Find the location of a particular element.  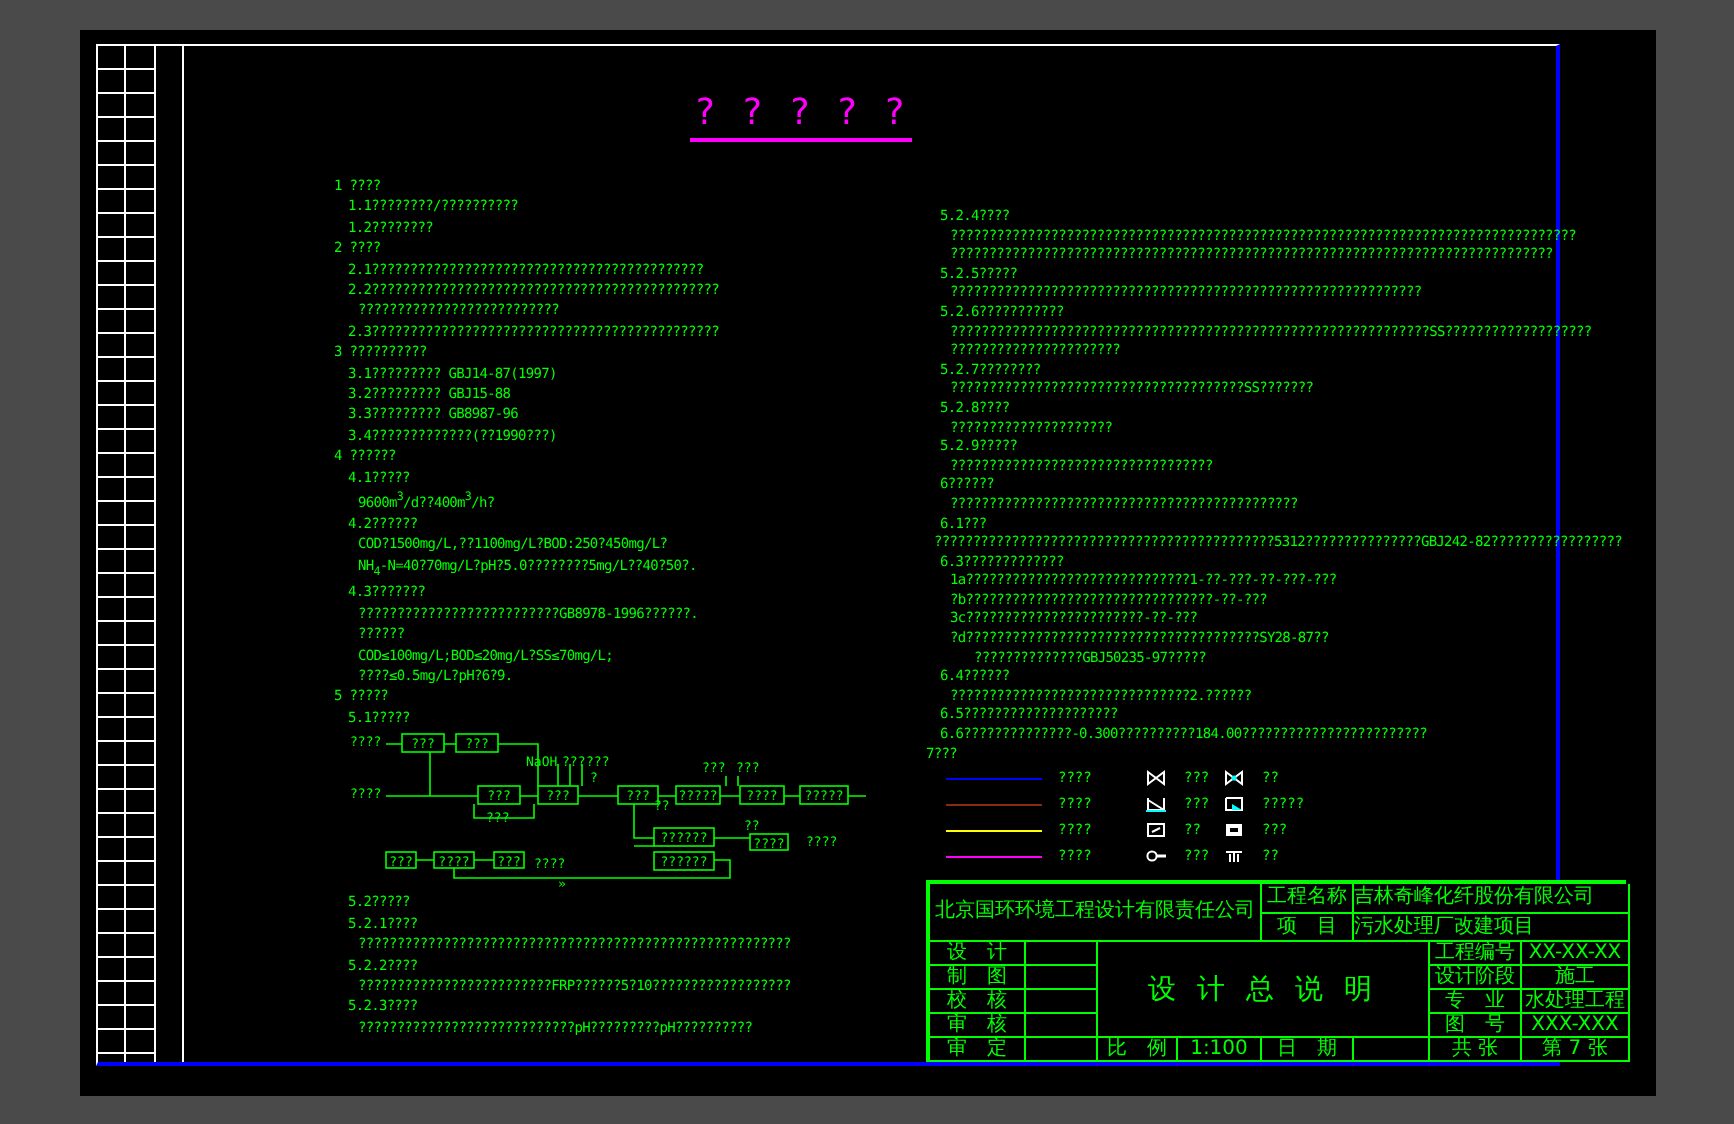

meter-icon is located at coordinates (1156, 830).